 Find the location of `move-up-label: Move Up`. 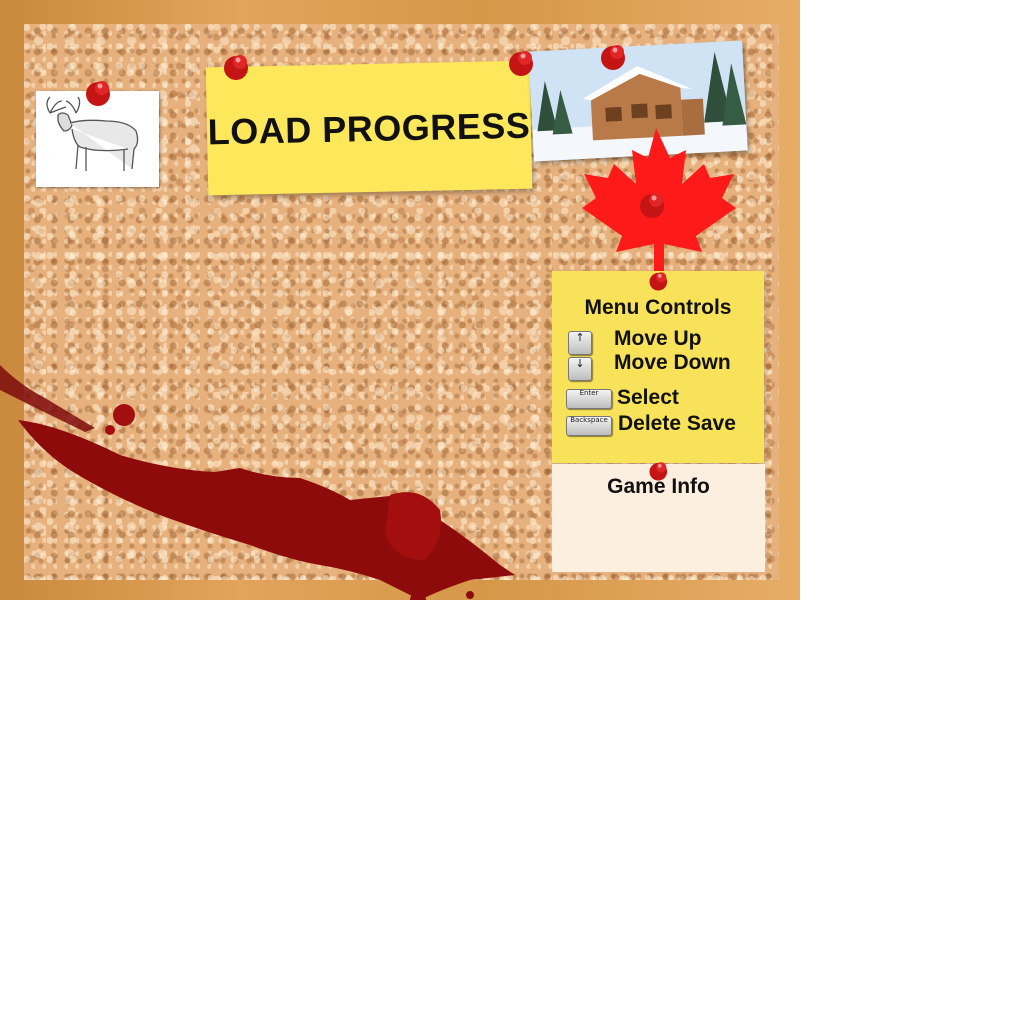

move-up-label: Move Up is located at coordinates (658, 338).